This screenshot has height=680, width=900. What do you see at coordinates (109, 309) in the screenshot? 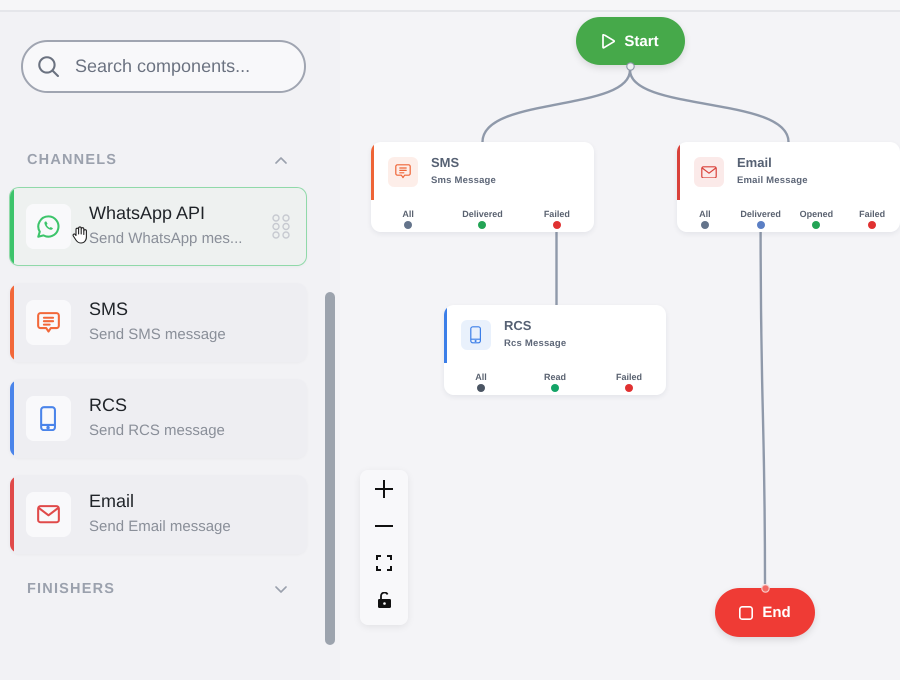
I see `card-title: SMS` at bounding box center [109, 309].